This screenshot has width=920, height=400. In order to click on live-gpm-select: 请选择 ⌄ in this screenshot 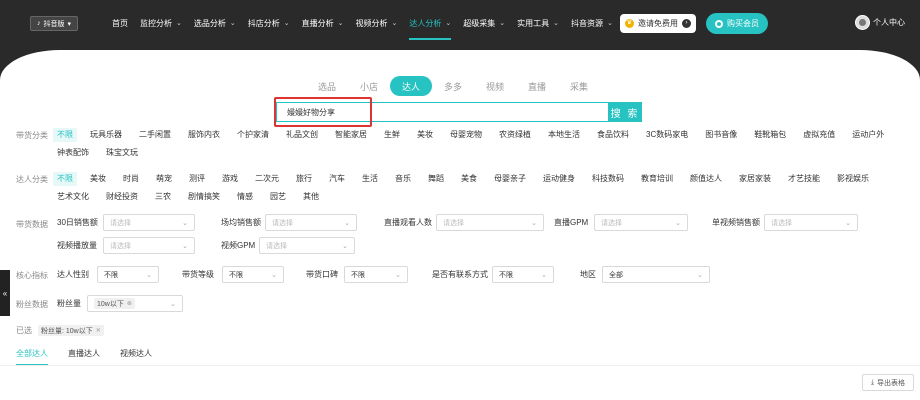, I will do `click(641, 222)`.